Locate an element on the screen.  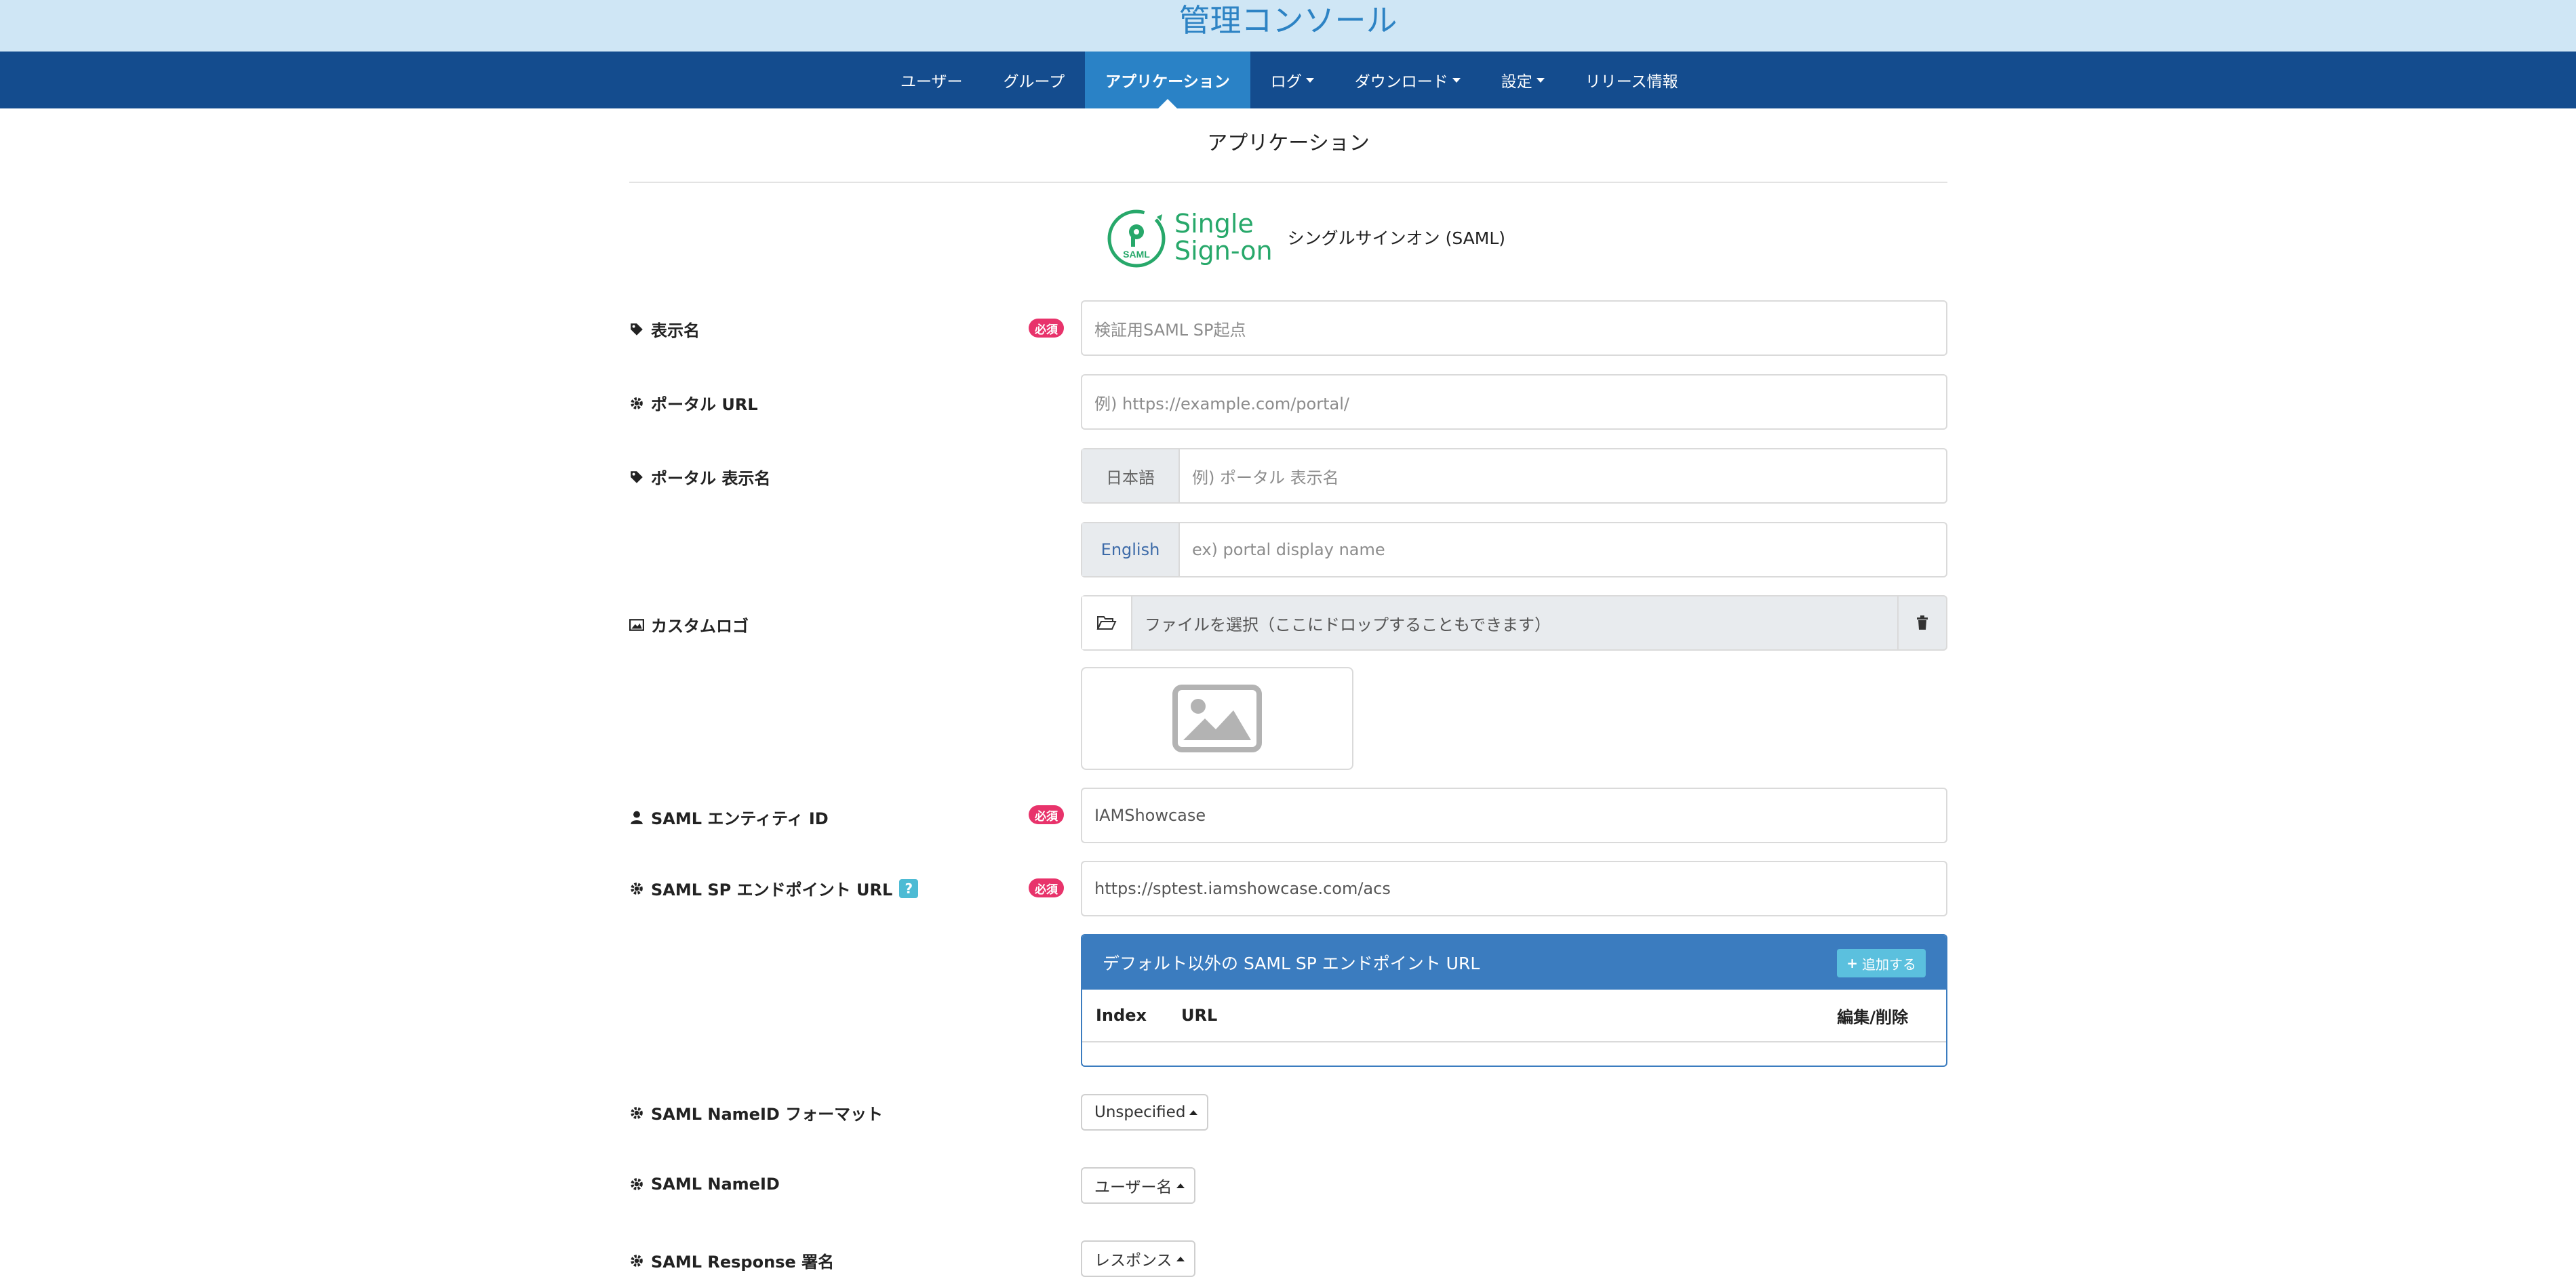
sso-header: SAML Single Sign-on シングルサインオン (SAML) is located at coordinates (1304, 237).